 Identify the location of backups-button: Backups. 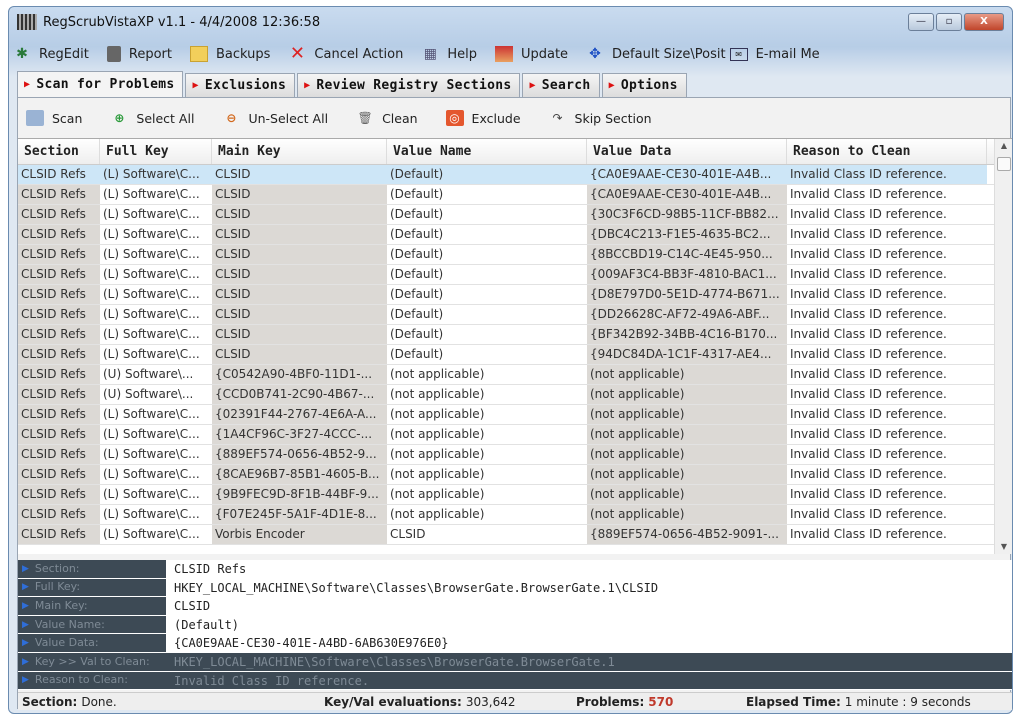
(229, 54).